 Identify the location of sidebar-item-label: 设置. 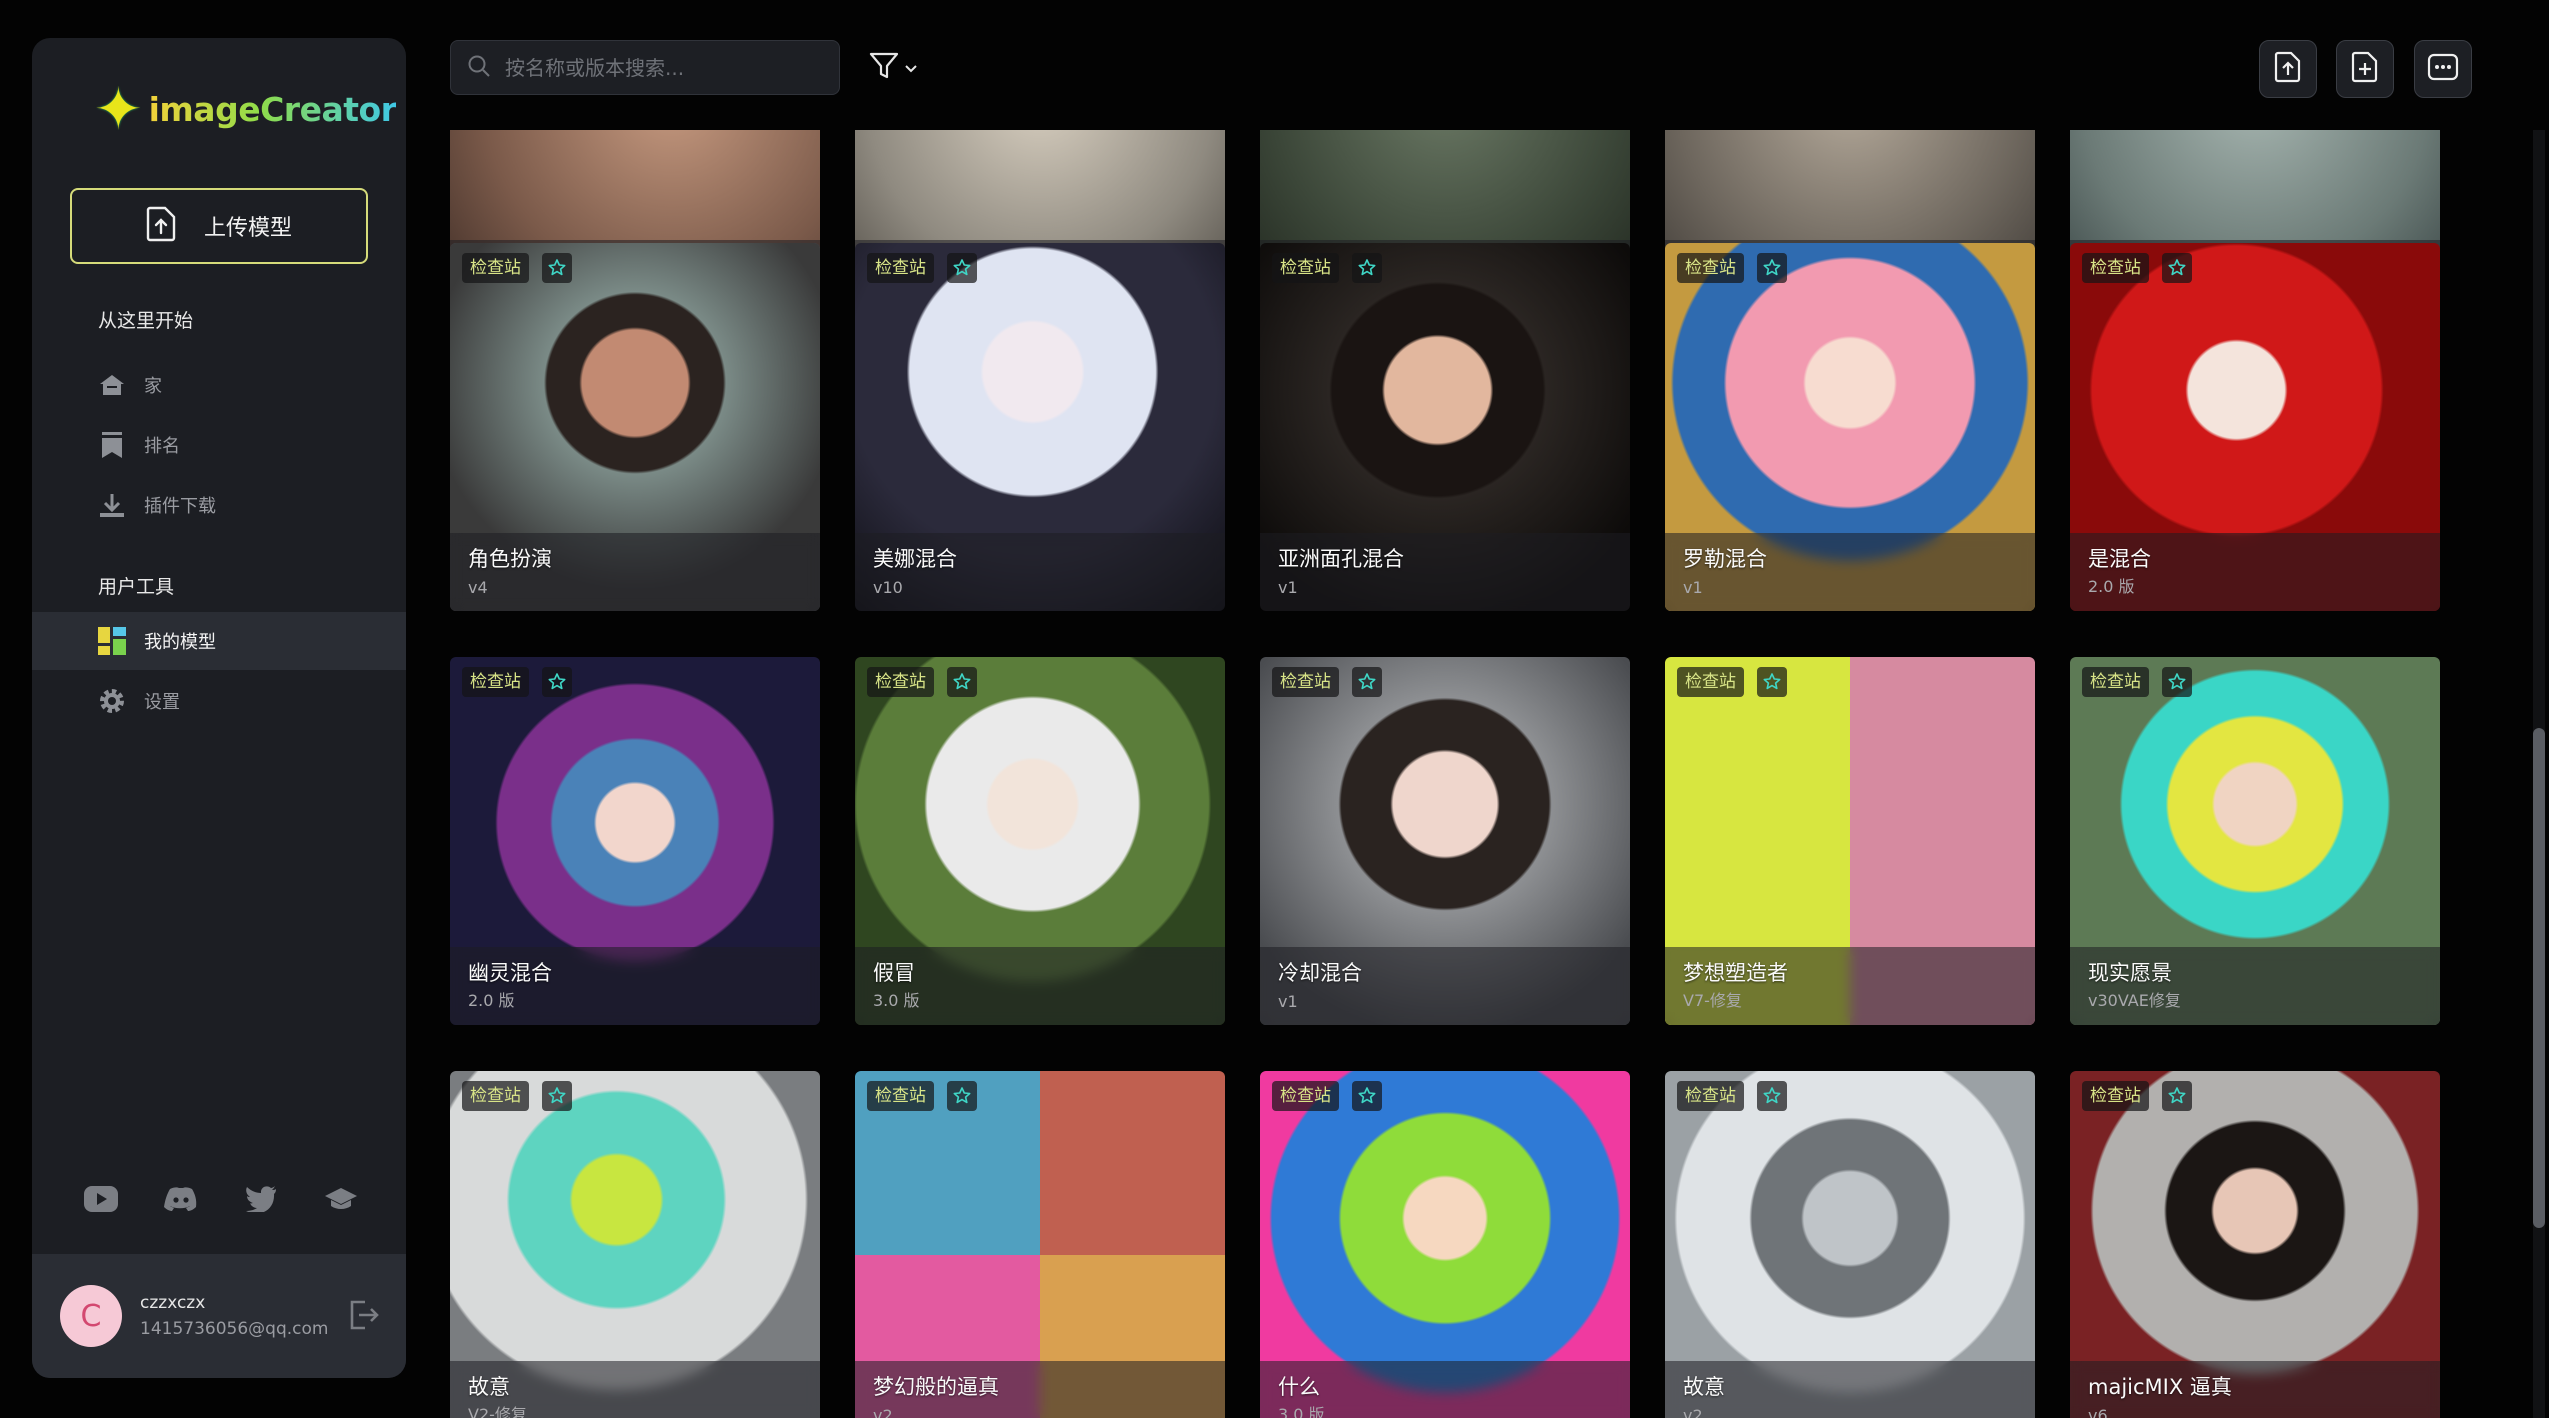
(162, 702).